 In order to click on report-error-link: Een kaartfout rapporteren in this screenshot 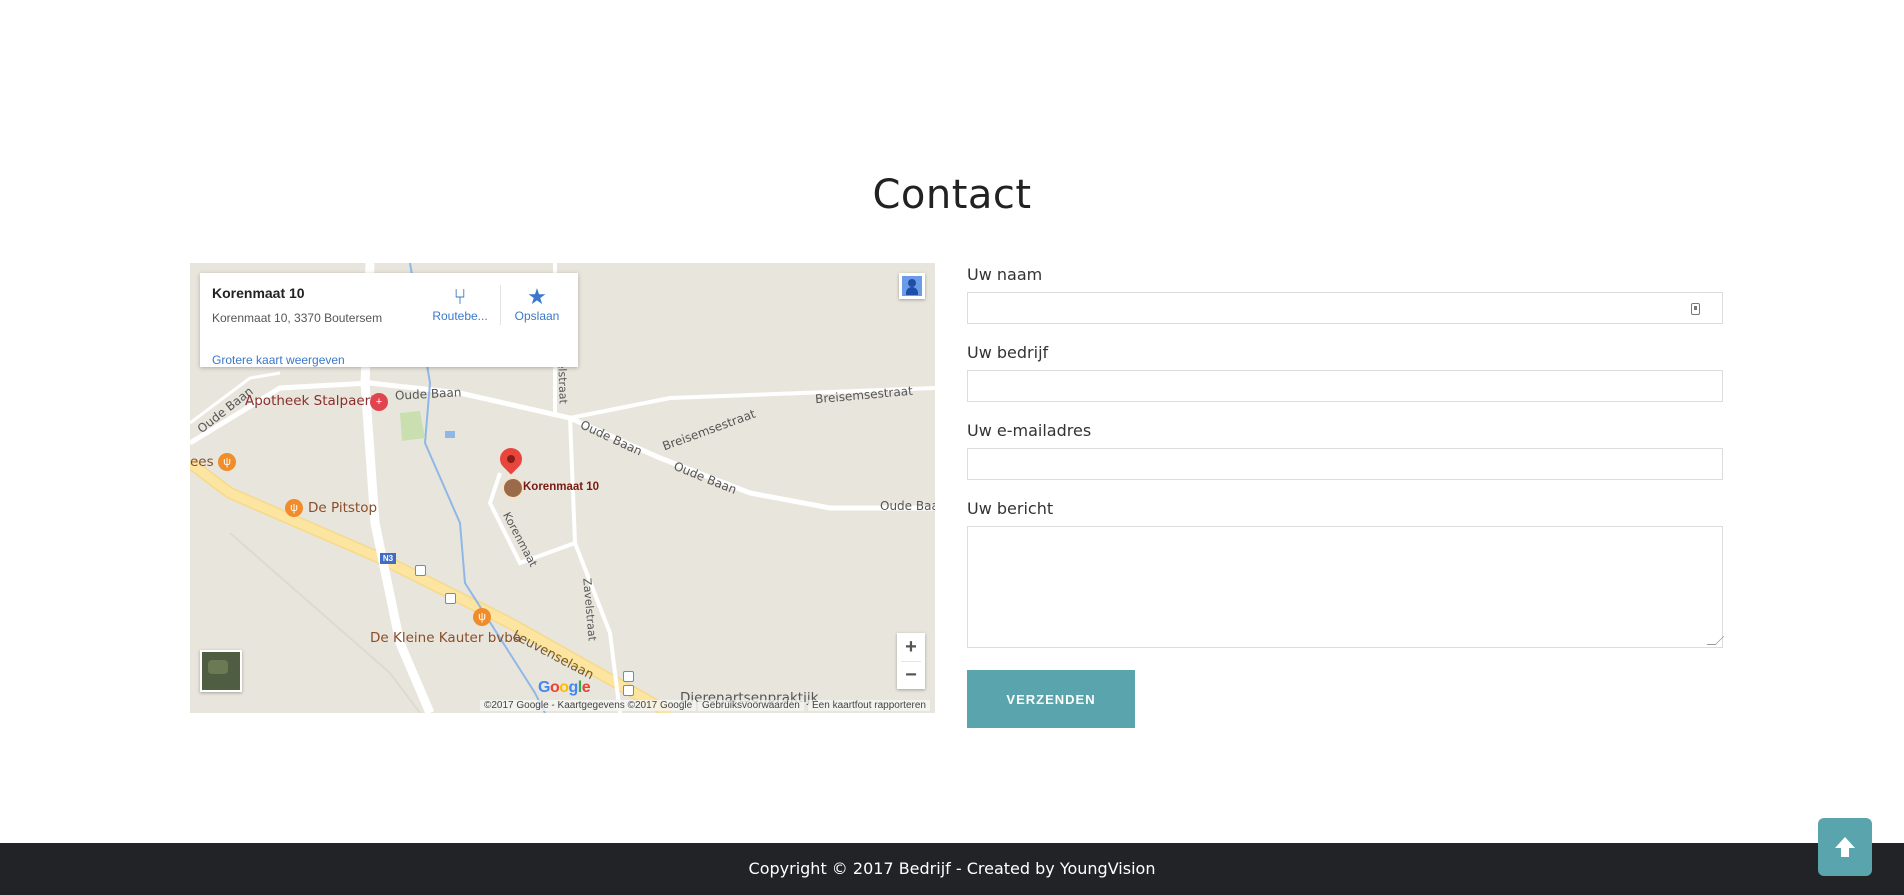, I will do `click(869, 705)`.